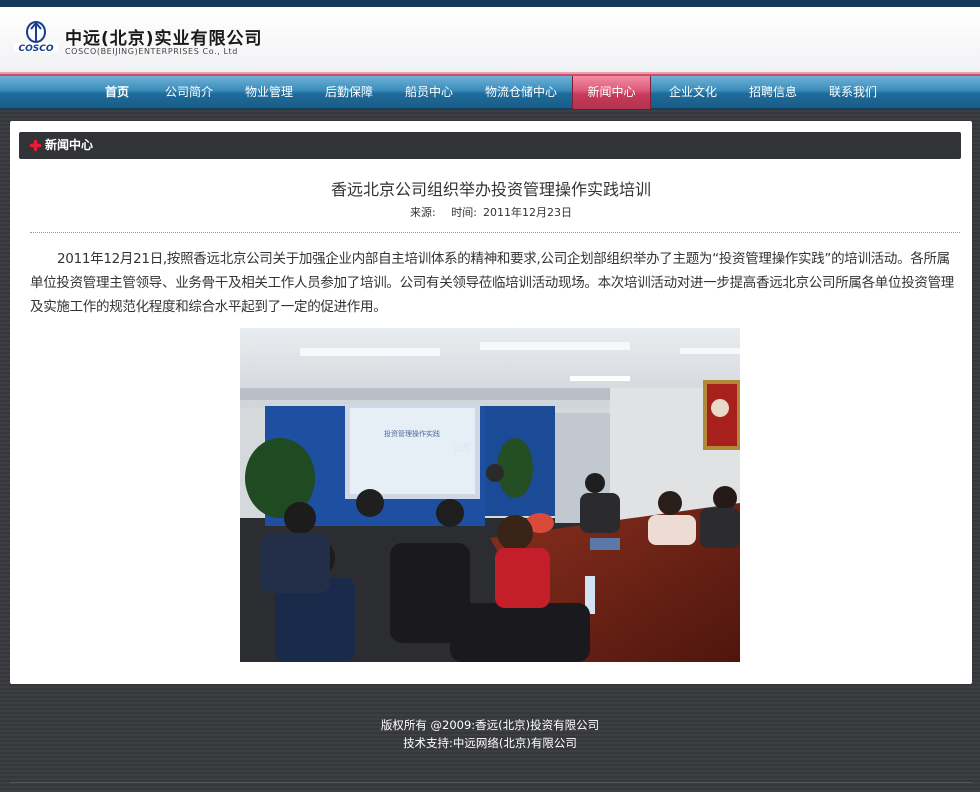 The height and width of the screenshot is (792, 980). I want to click on nav-item-property: 物业管理, so click(269, 92).